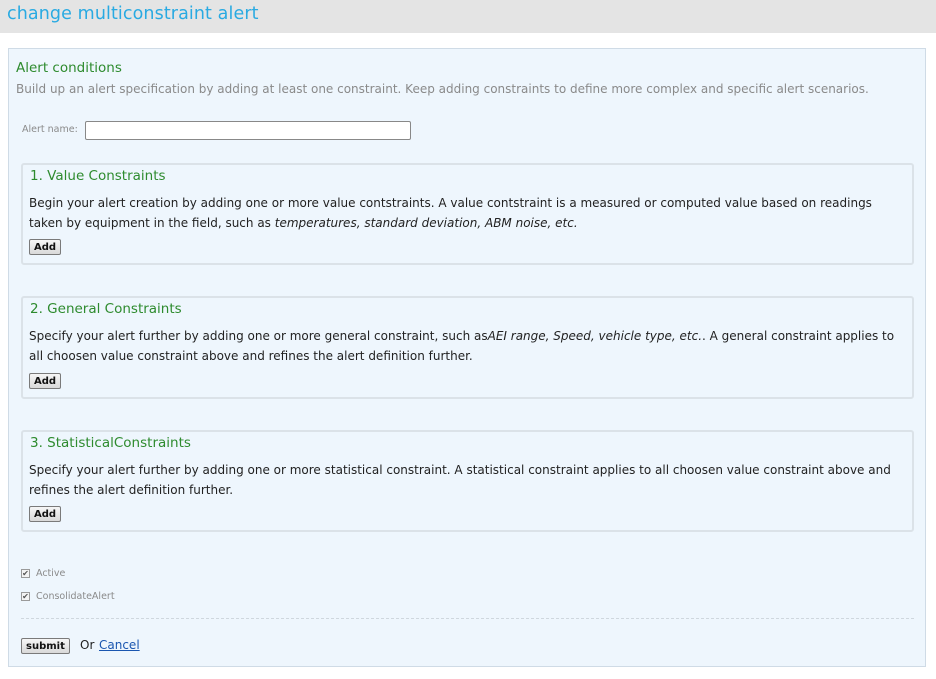 Image resolution: width=936 pixels, height=679 pixels. What do you see at coordinates (45, 514) in the screenshot?
I see `add-statistical-constraint-button: Add` at bounding box center [45, 514].